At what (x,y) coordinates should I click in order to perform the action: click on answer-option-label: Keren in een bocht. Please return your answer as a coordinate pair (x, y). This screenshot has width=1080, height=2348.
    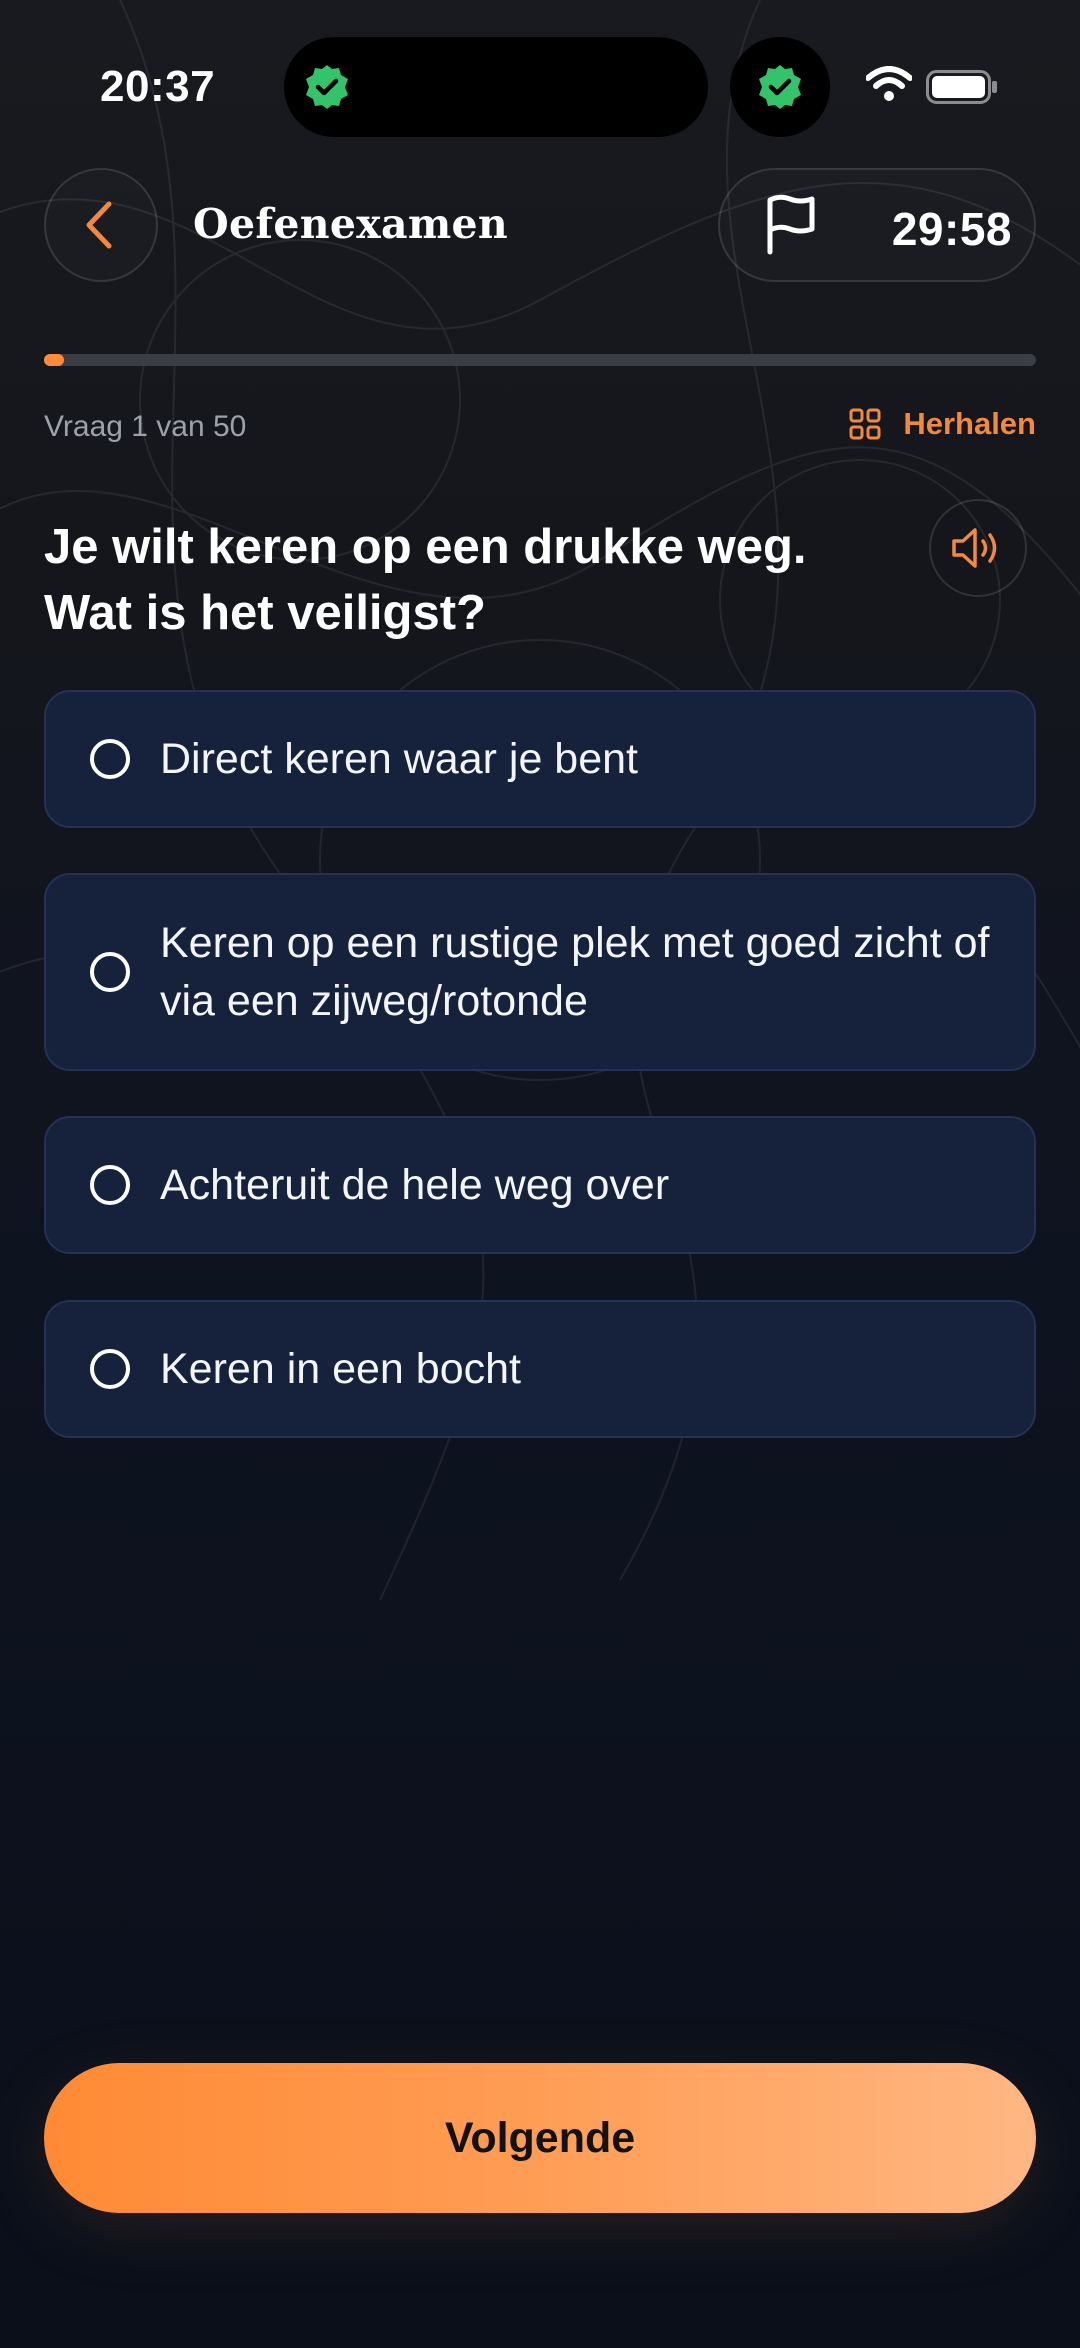
    Looking at the image, I should click on (340, 1369).